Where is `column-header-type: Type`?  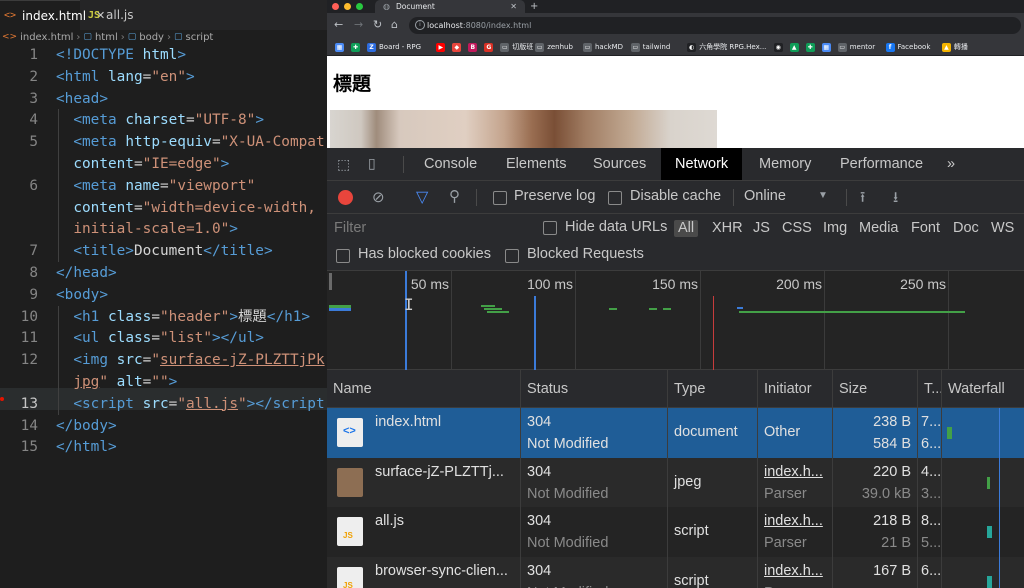
column-header-type: Type is located at coordinates (713, 389).